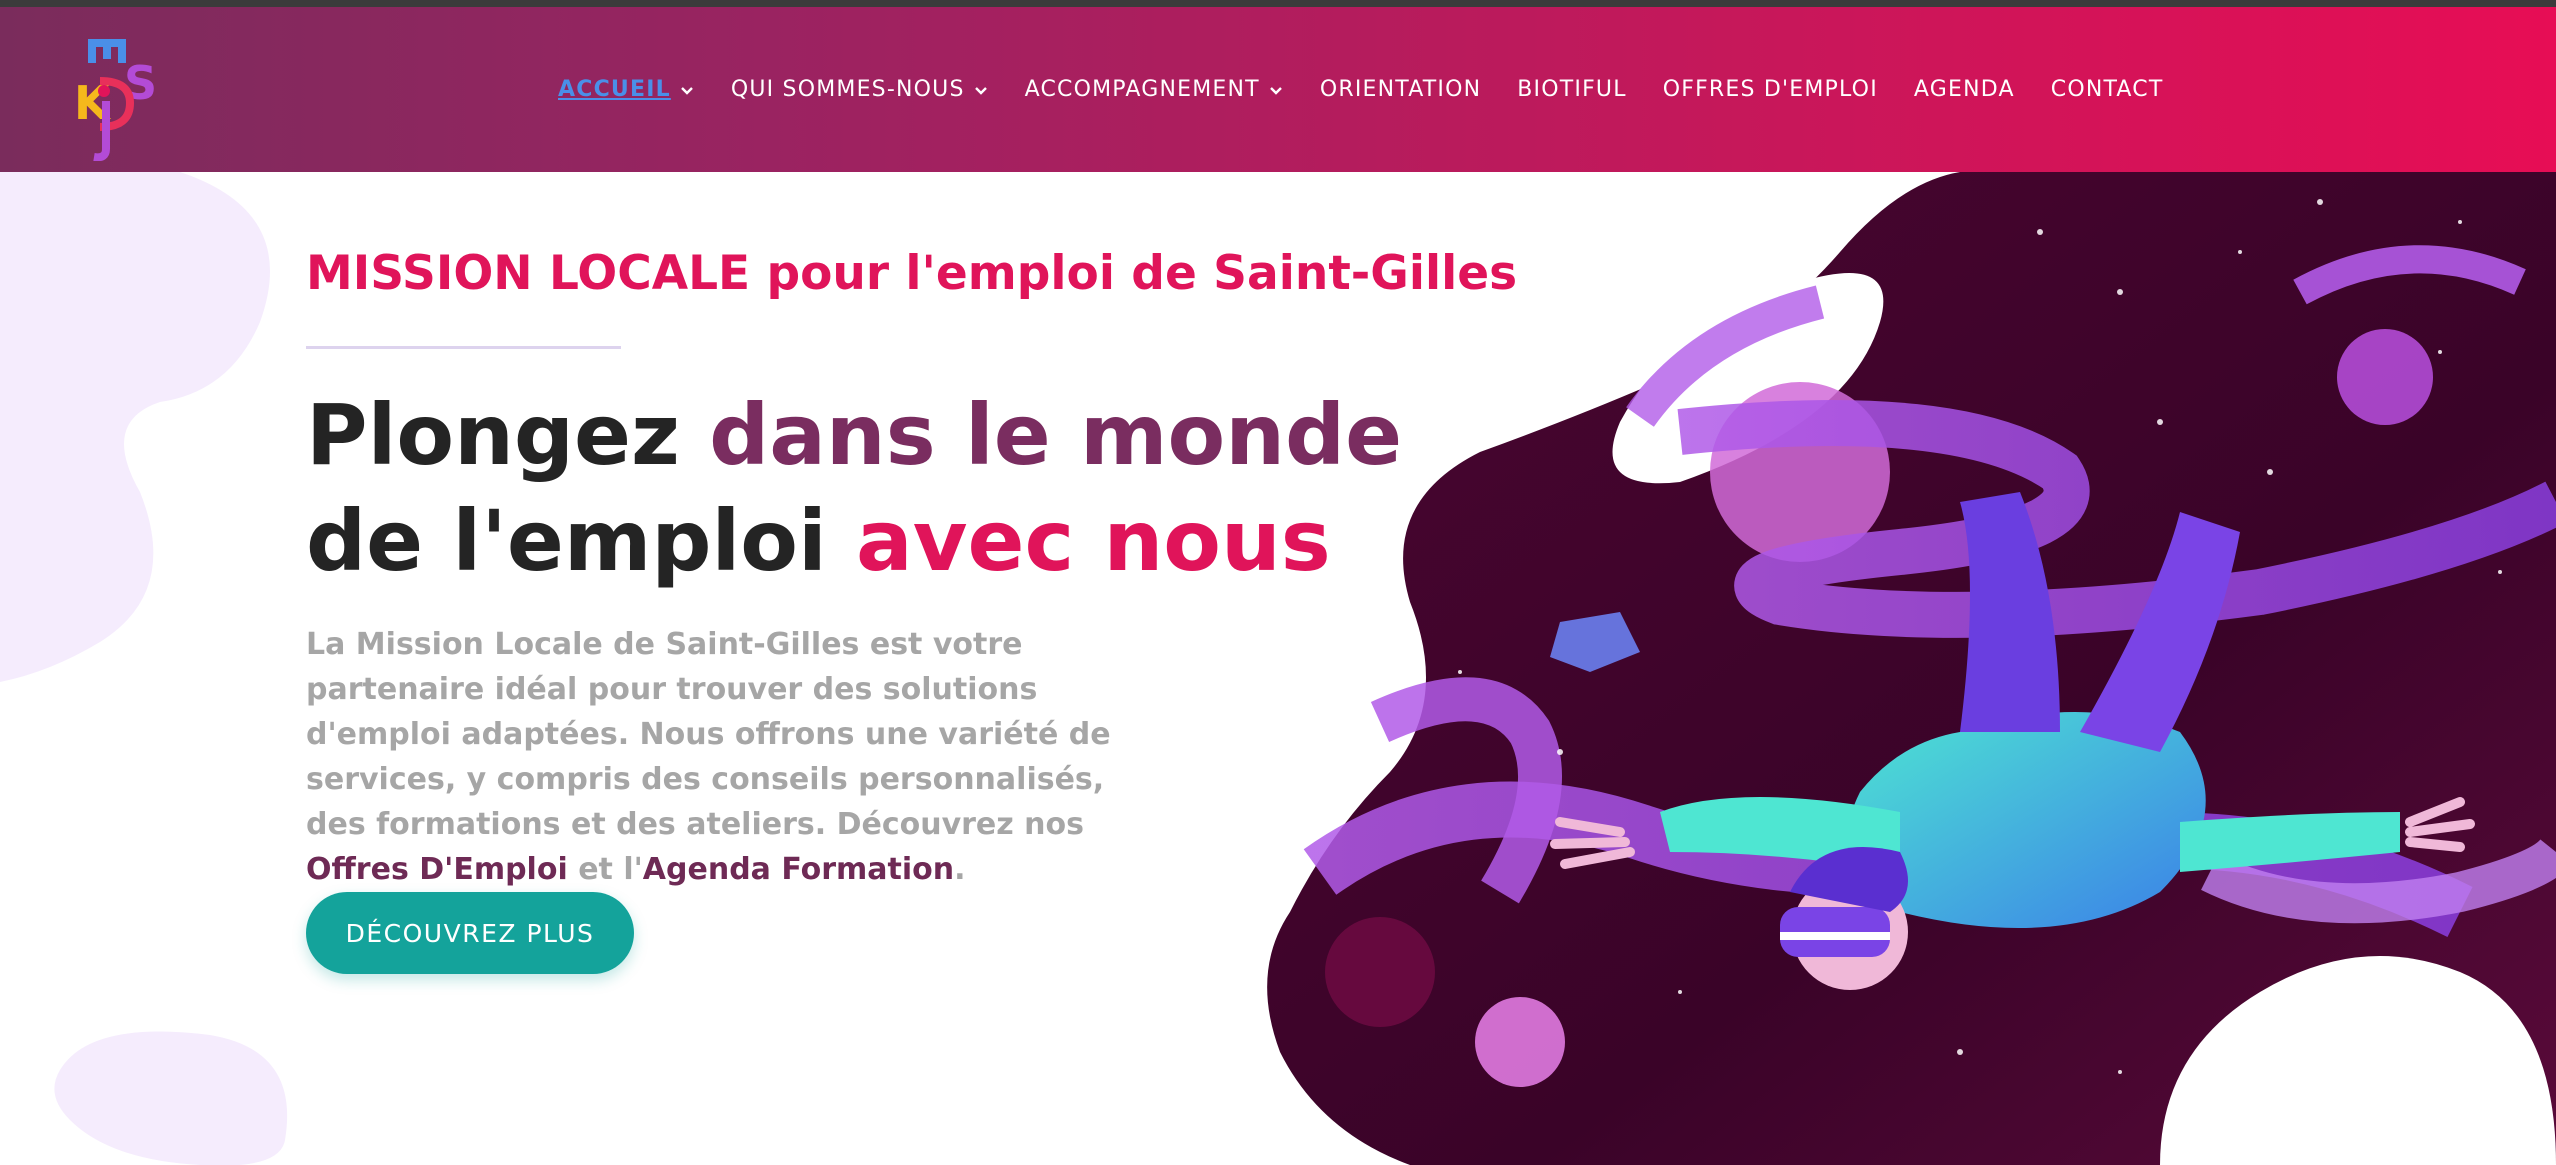  I want to click on job-offers-link: Offres D'Emploi, so click(437, 869).